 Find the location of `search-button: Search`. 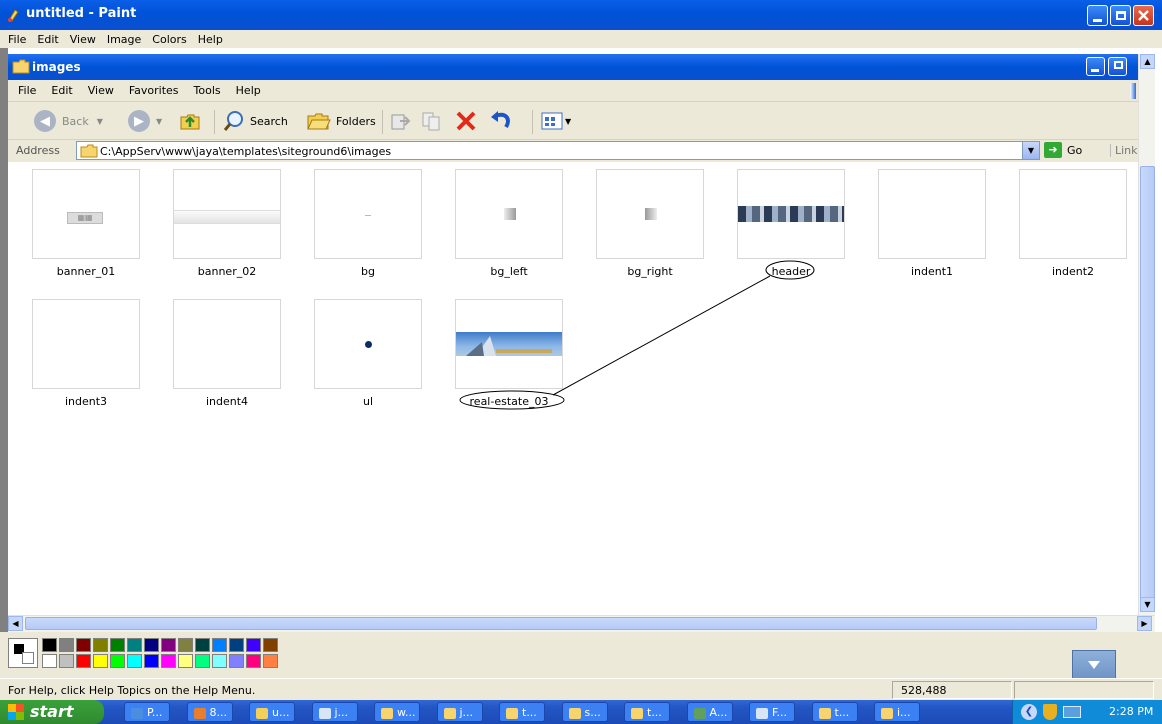

search-button: Search is located at coordinates (255, 121).